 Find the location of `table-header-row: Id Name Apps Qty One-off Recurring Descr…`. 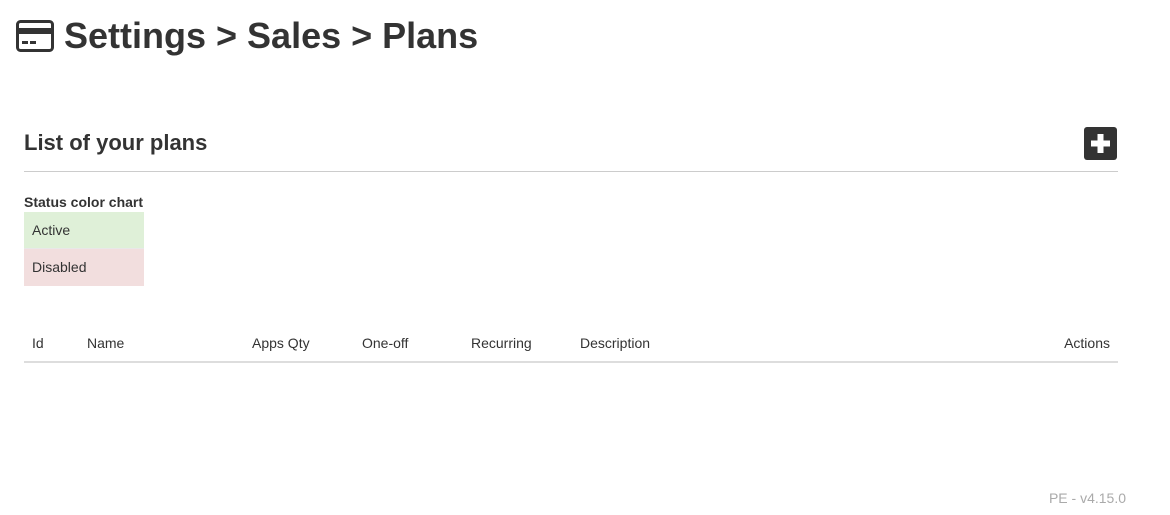

table-header-row: Id Name Apps Qty One-off Recurring Descr… is located at coordinates (571, 344).